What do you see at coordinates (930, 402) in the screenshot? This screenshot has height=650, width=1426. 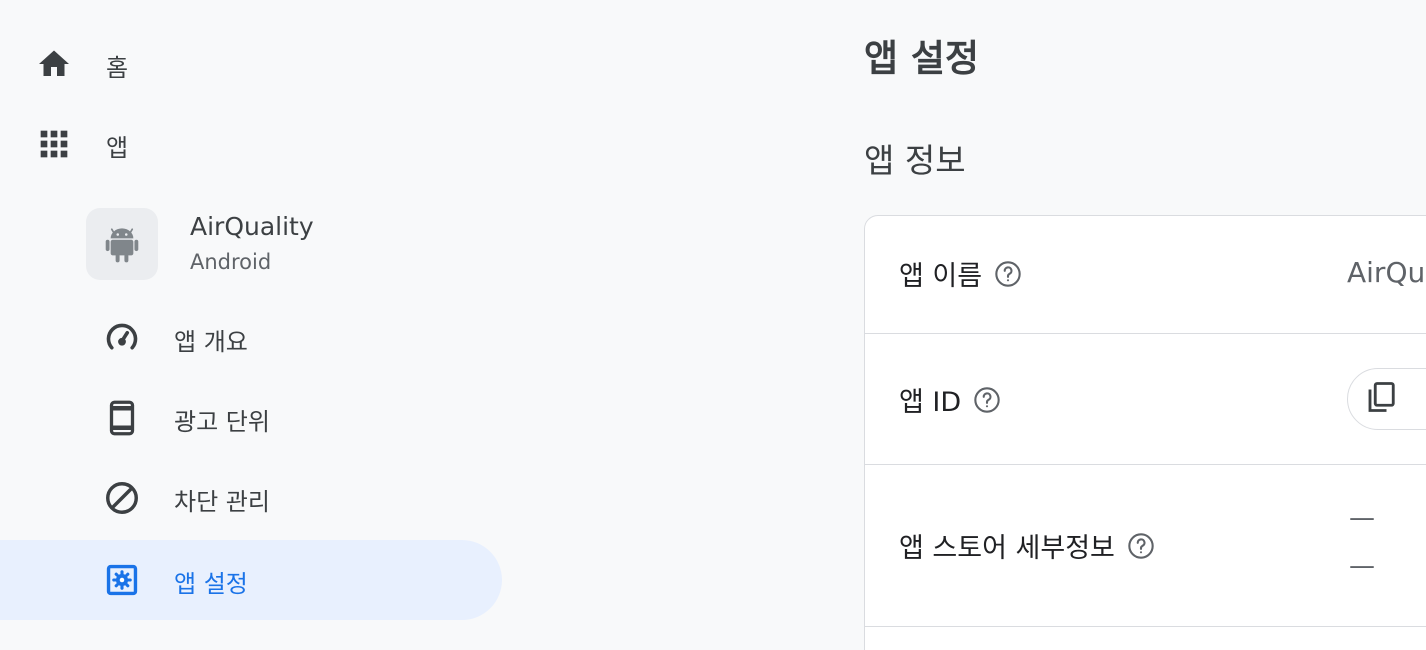 I see `app-id-row-label: 앱 ID` at bounding box center [930, 402].